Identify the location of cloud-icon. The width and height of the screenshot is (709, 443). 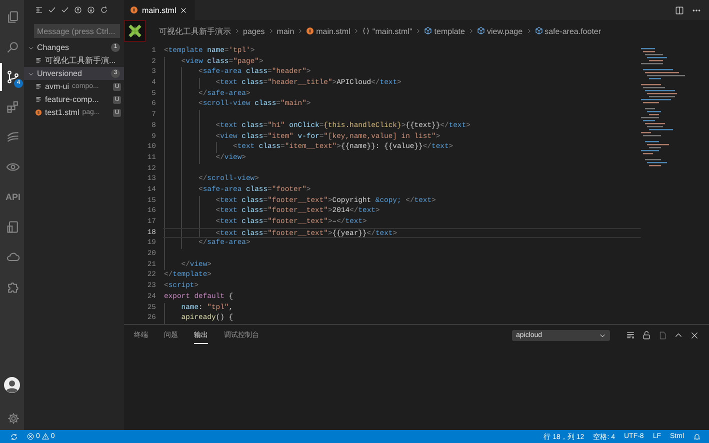
(13, 257).